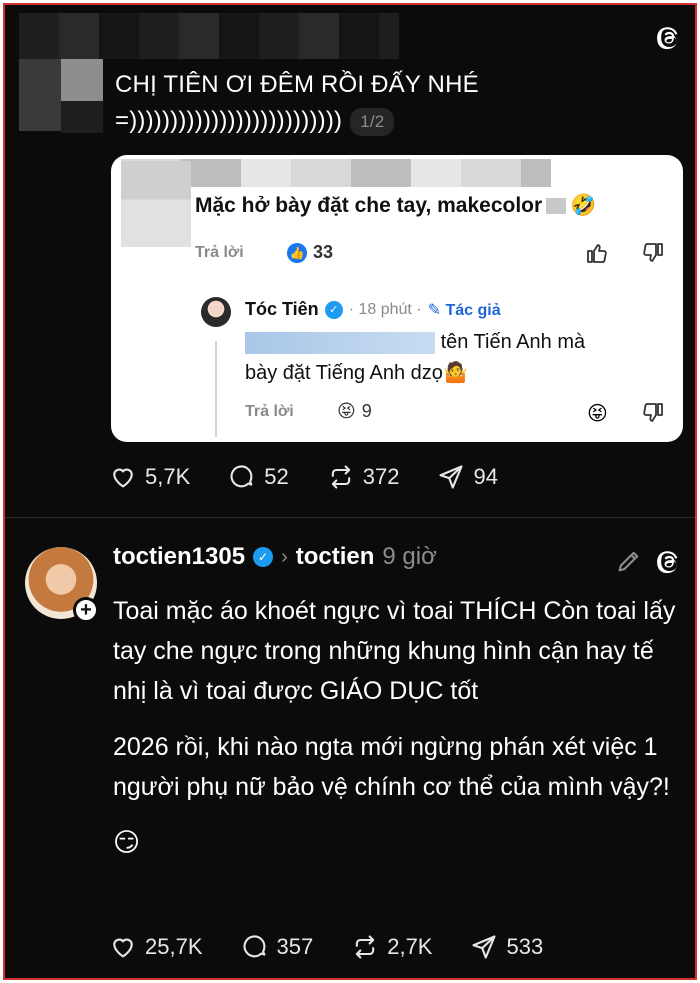 This screenshot has height=983, width=700. I want to click on share-count: 94, so click(485, 476).